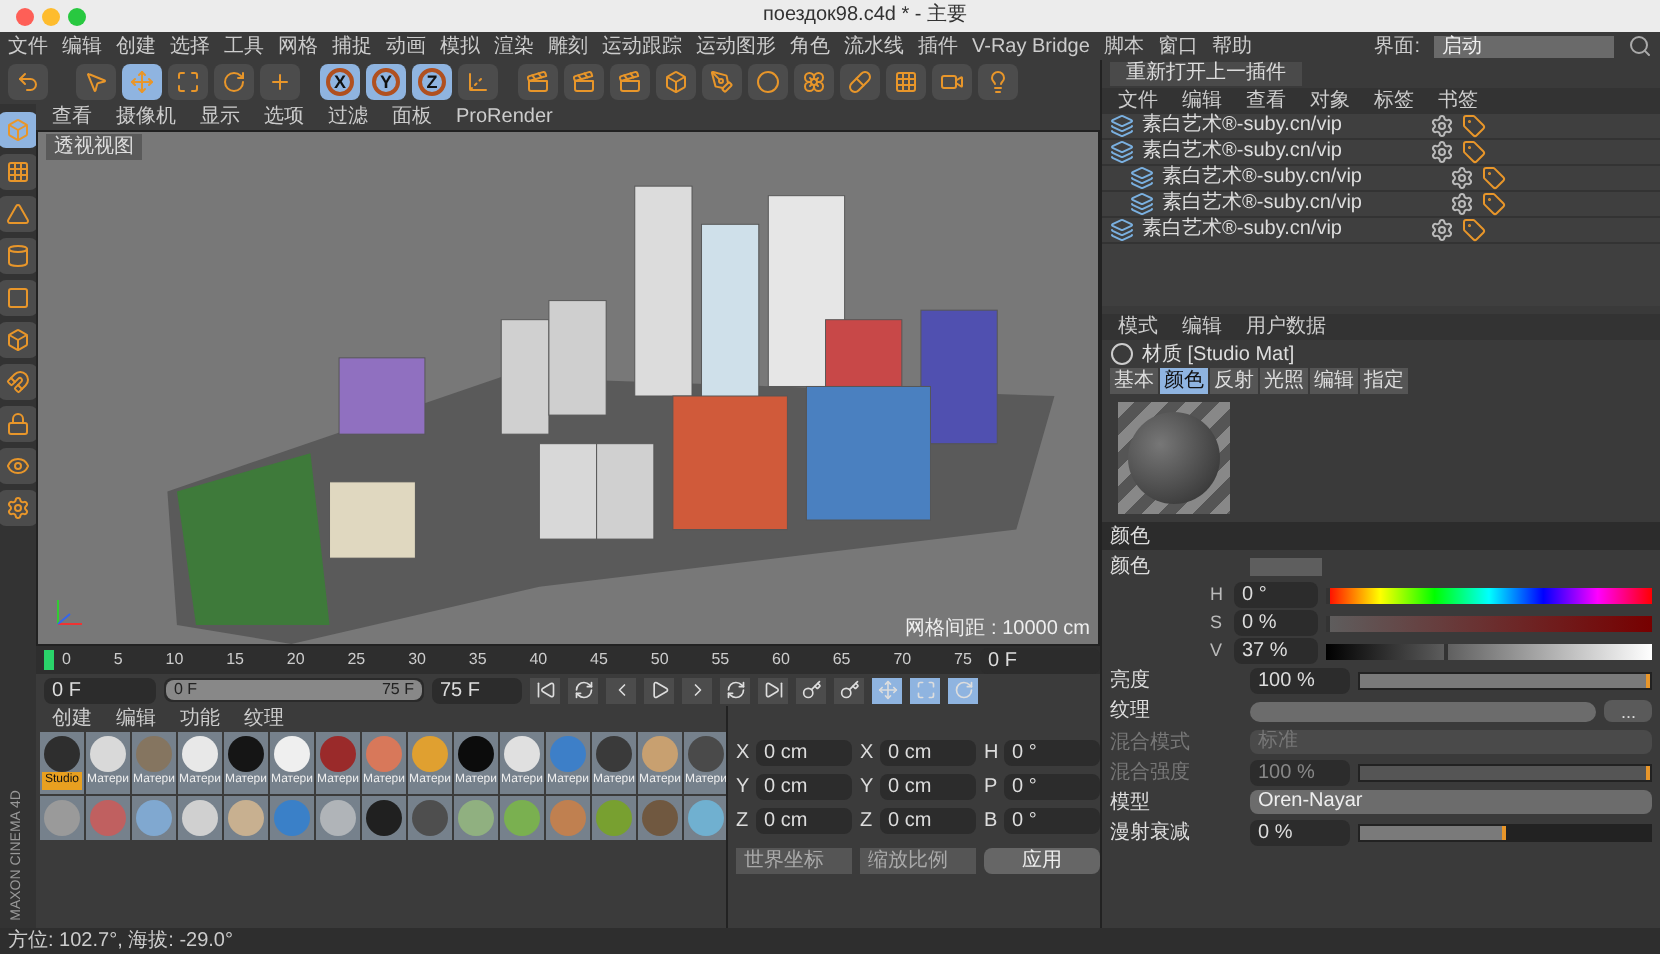 The height and width of the screenshot is (954, 1660). Describe the element at coordinates (1489, 595) in the screenshot. I see `hue-slider` at that location.